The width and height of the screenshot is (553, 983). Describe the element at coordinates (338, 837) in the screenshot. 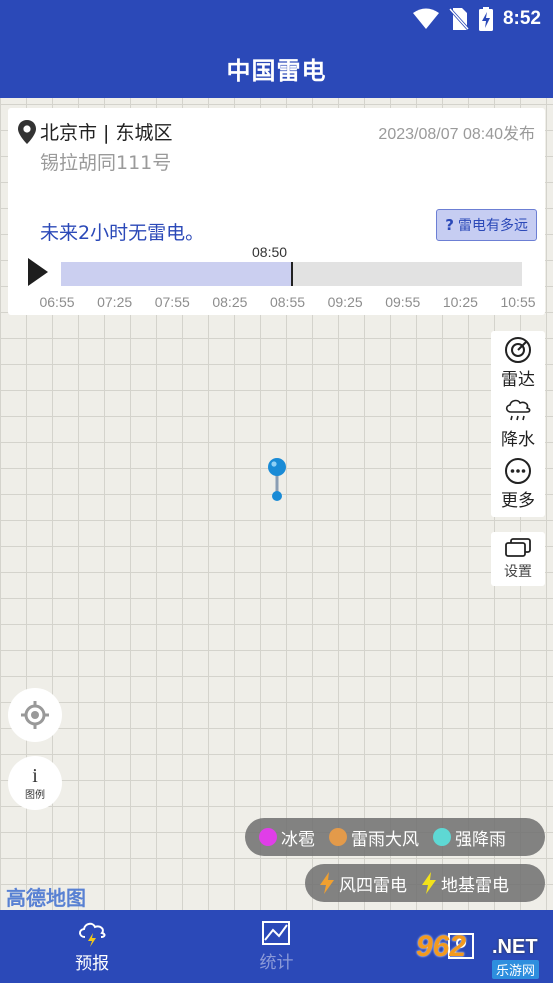

I see `thunderstorm-wind-dot-icon` at that location.